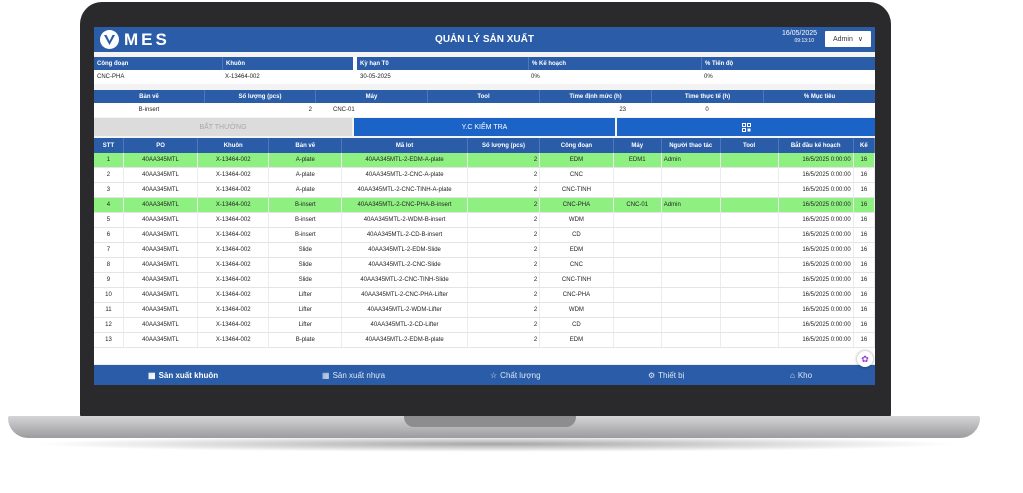  Describe the element at coordinates (404, 280) in the screenshot. I see `cell-lot-code: 40AA345MTL-2-CNC-TINH-Slide` at that location.